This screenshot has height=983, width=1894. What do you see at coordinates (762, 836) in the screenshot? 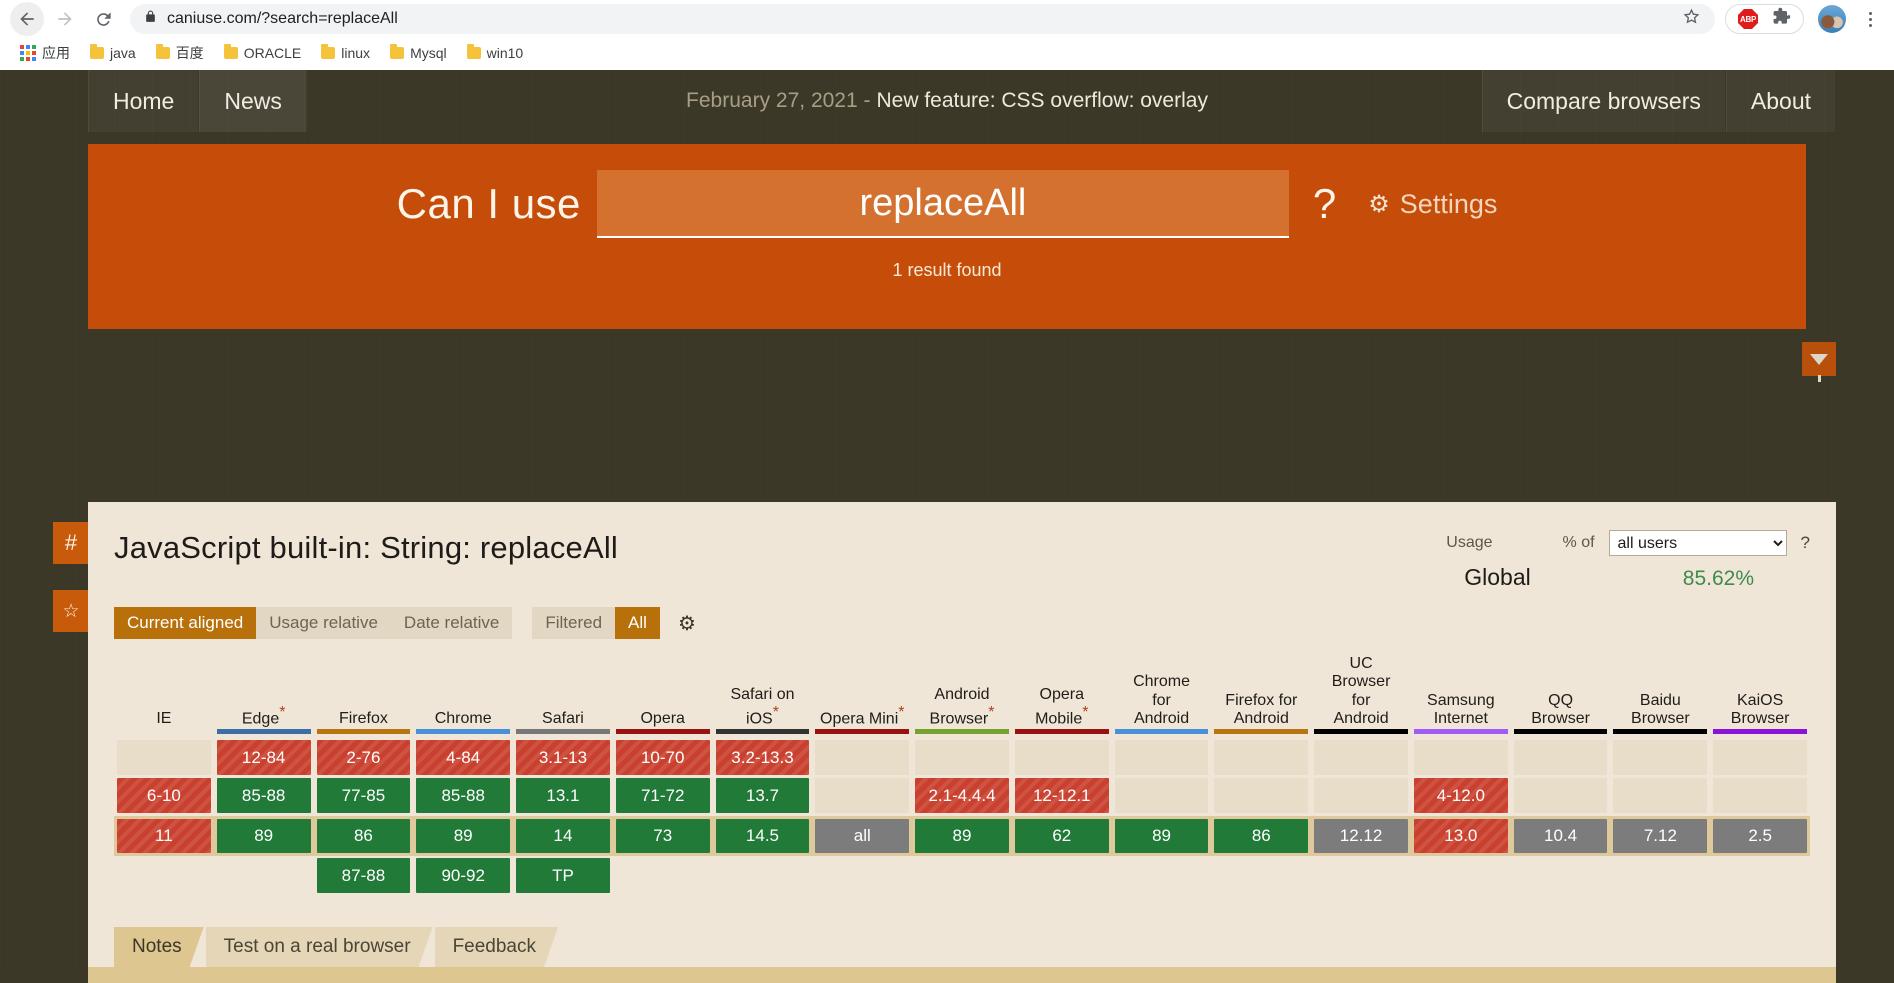
I see `support-cell: 14.5` at bounding box center [762, 836].